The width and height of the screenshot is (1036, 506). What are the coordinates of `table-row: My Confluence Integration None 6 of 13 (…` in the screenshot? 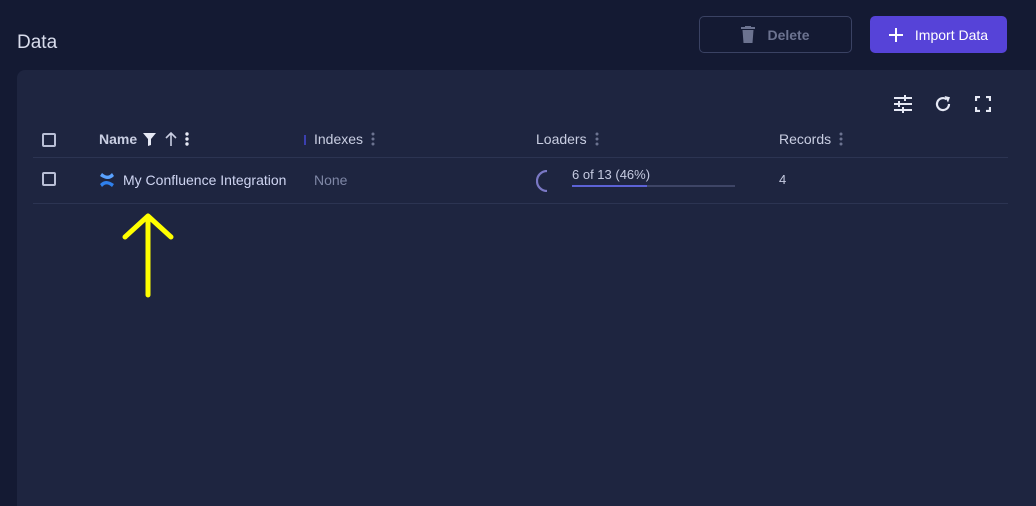 It's located at (520, 181).